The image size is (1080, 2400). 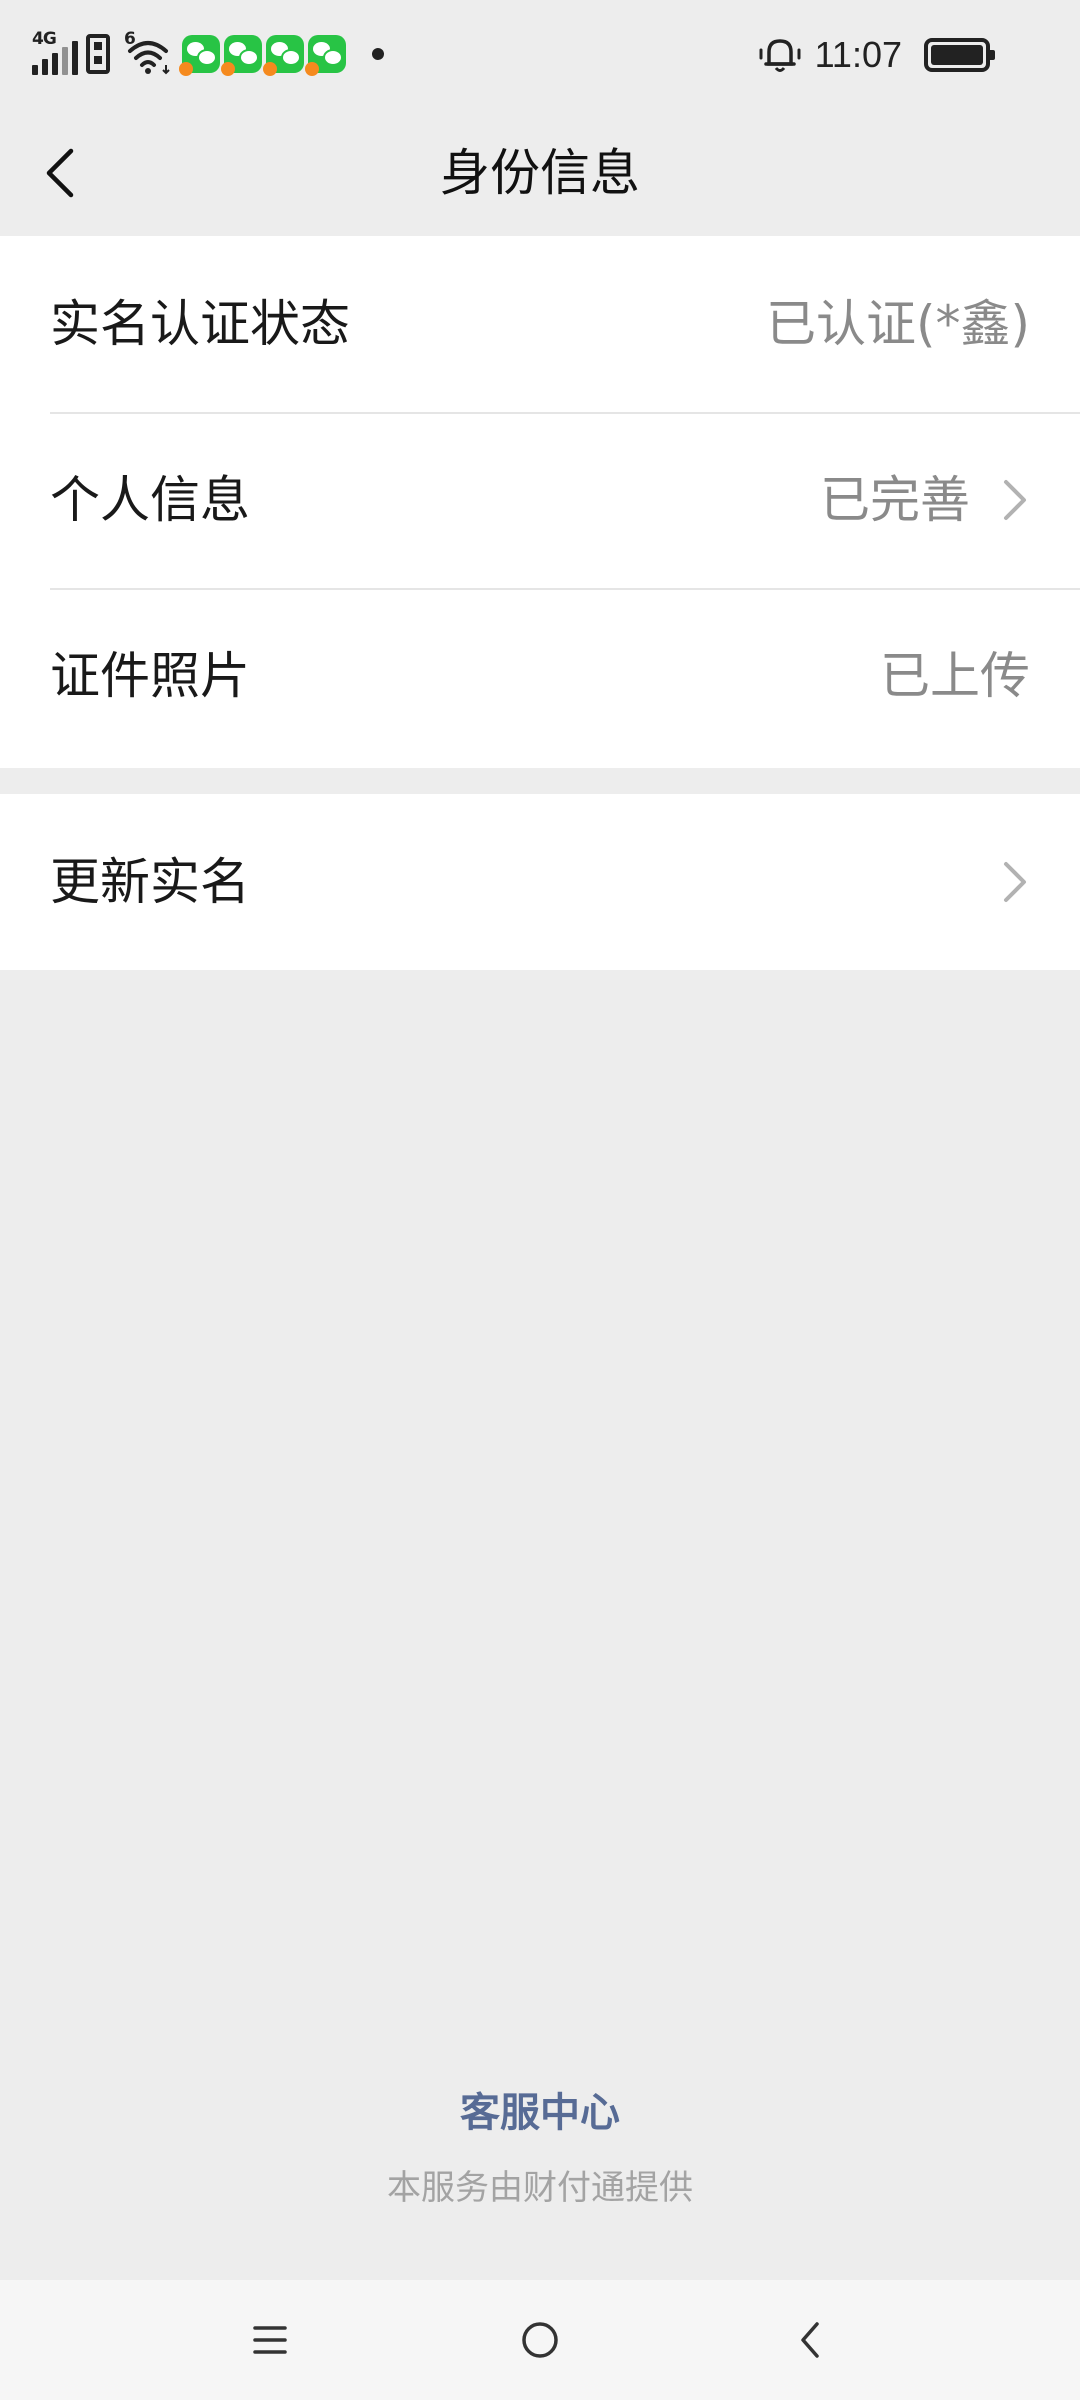 What do you see at coordinates (98, 54) in the screenshot?
I see `sim-icon` at bounding box center [98, 54].